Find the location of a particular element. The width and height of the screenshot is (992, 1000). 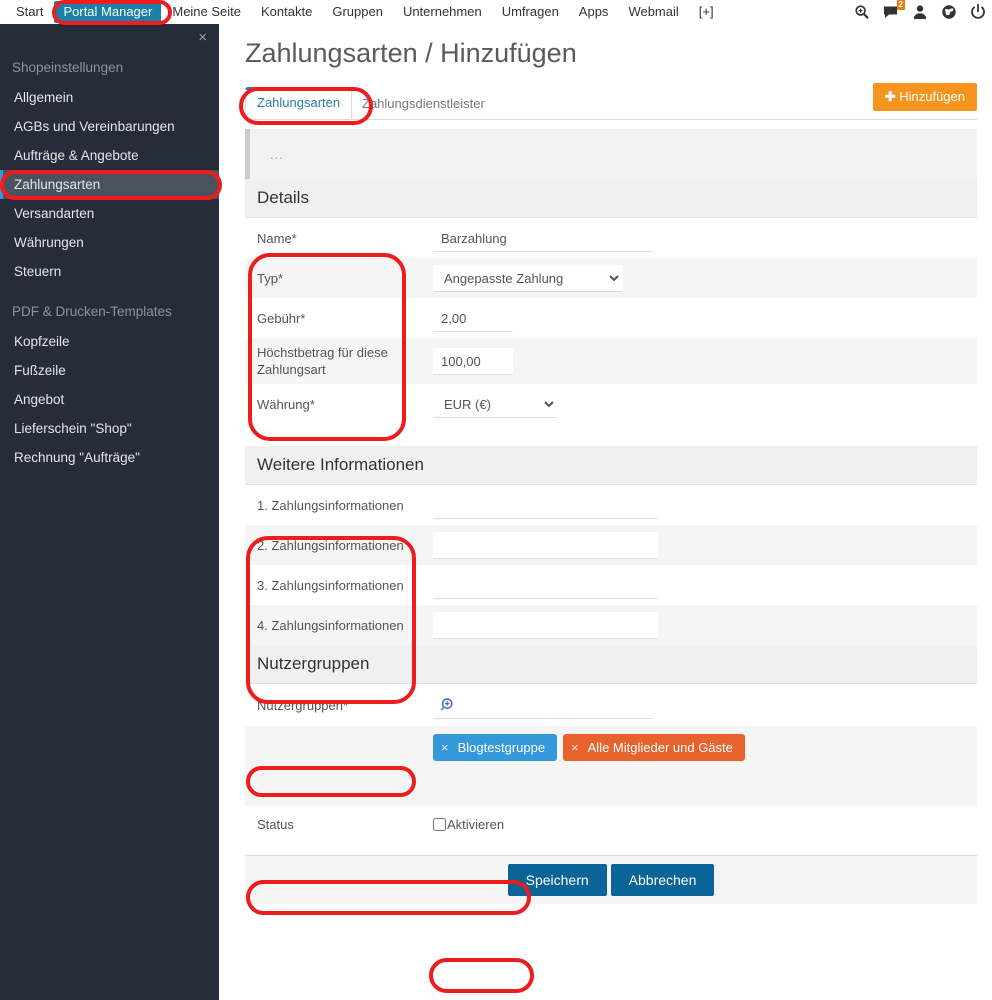

nutzergruppen-row: Nutzergruppen* is located at coordinates (611, 705).